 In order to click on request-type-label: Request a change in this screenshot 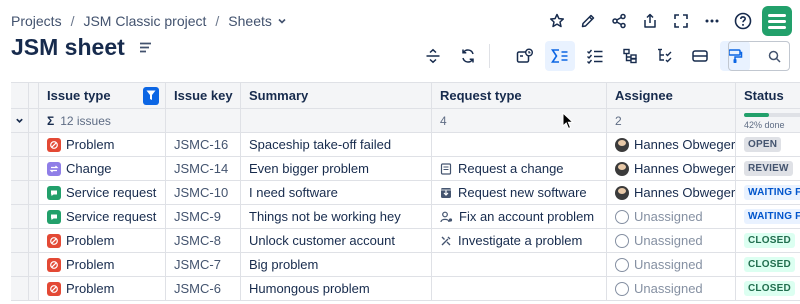, I will do `click(511, 168)`.